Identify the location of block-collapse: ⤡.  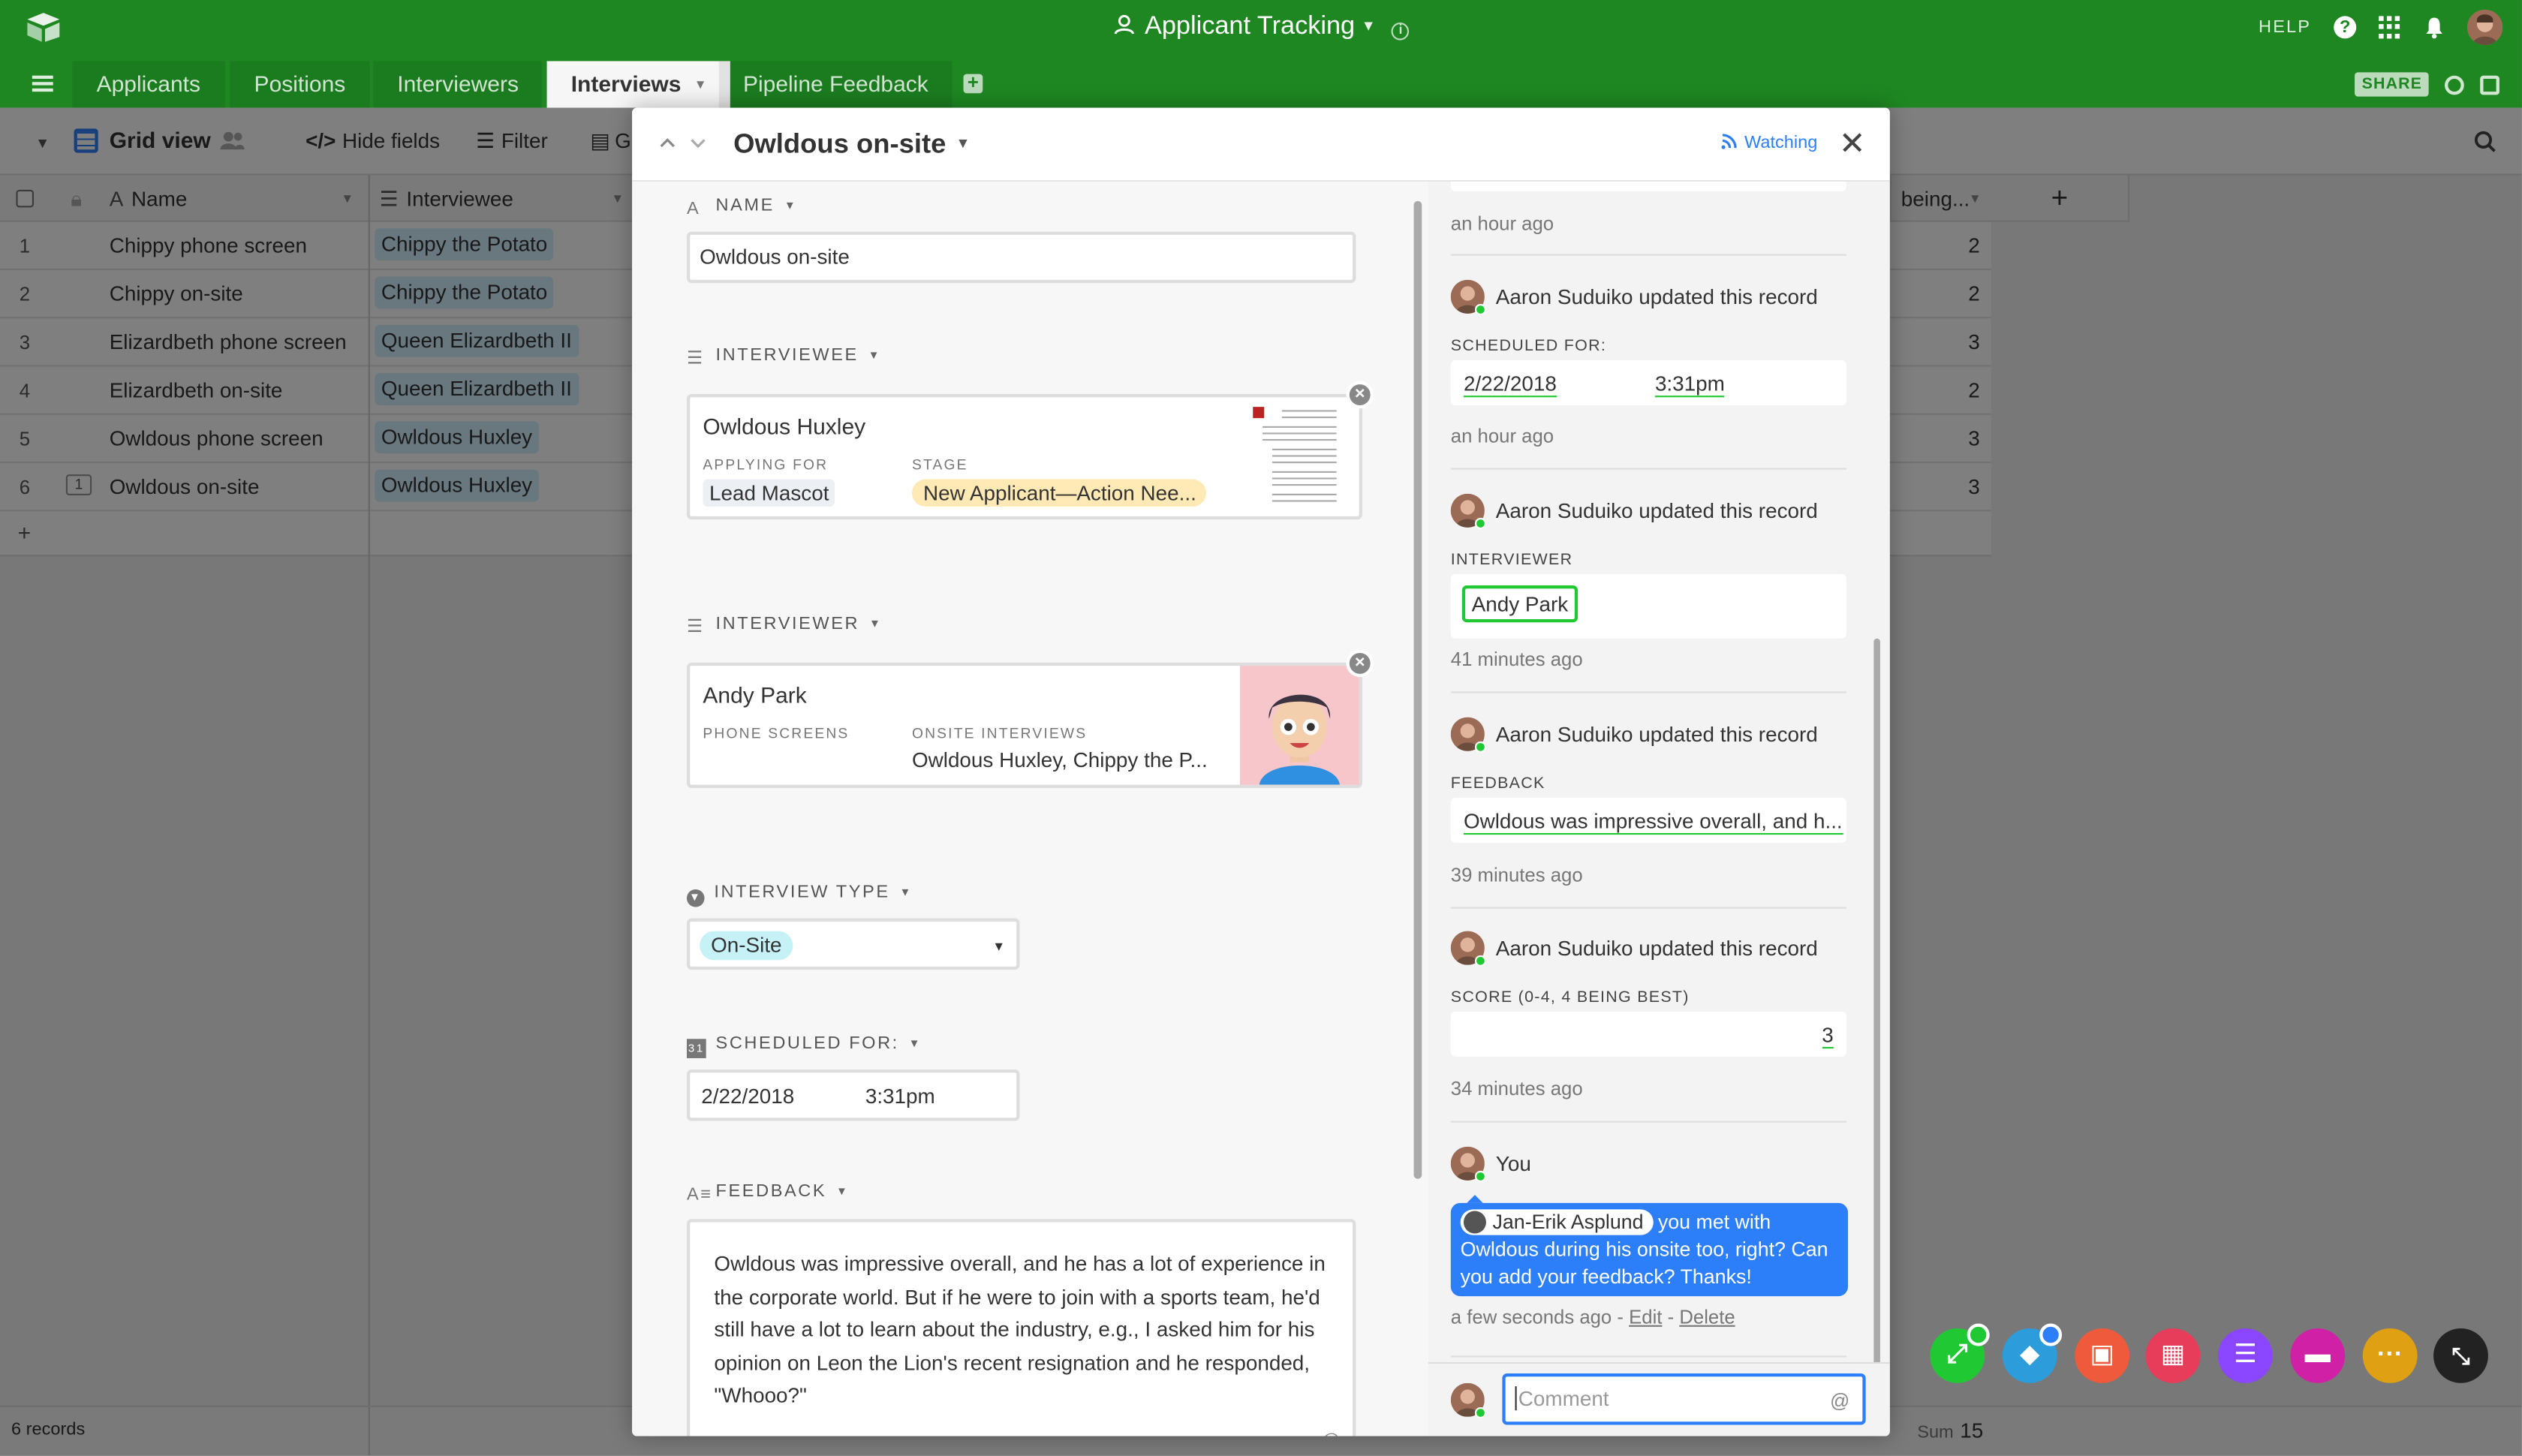
(2460, 1355).